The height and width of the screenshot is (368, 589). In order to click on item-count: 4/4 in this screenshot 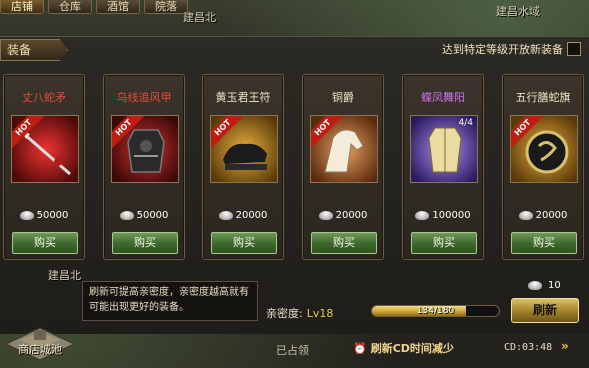, I will do `click(465, 123)`.